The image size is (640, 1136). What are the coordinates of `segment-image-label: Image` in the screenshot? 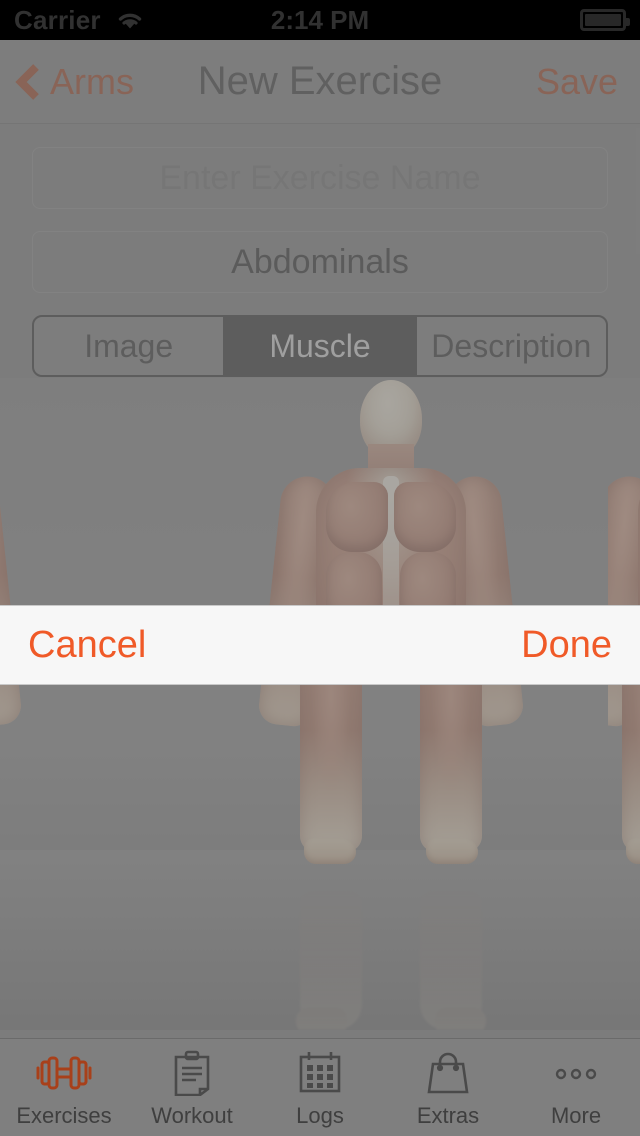 It's located at (129, 345).